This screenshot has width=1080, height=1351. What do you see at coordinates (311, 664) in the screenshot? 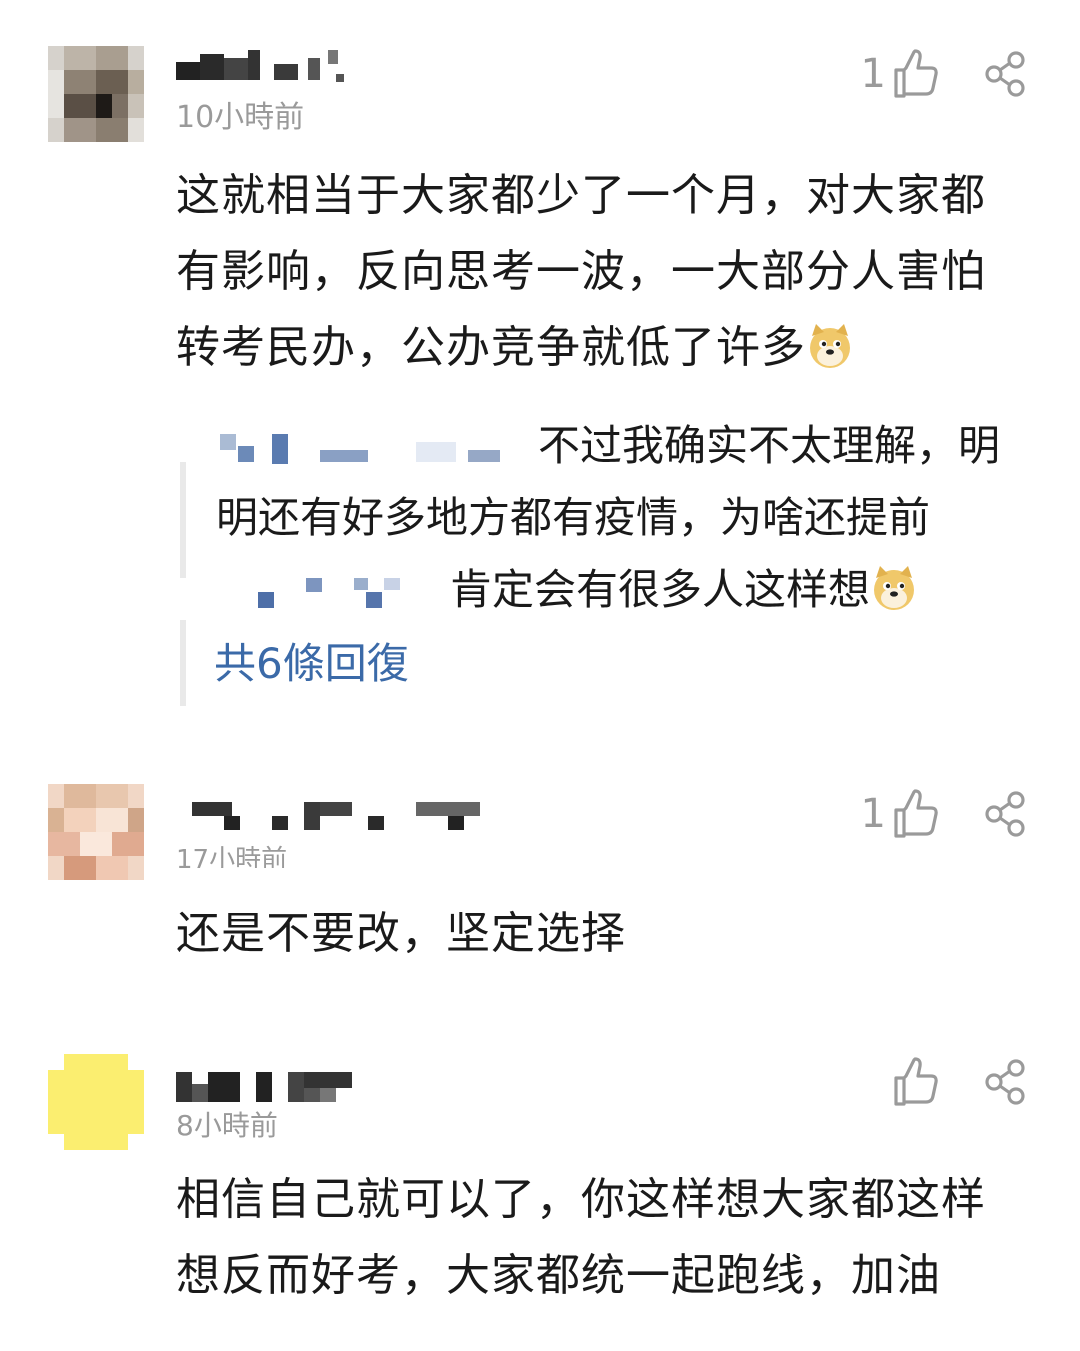
I see `view-all-replies-link: 共6條回復` at bounding box center [311, 664].